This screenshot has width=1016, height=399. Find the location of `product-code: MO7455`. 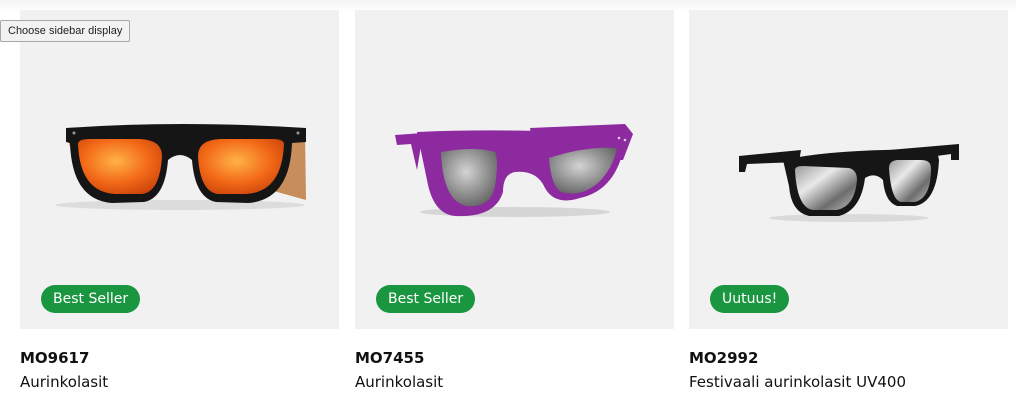

product-code: MO7455 is located at coordinates (390, 358).